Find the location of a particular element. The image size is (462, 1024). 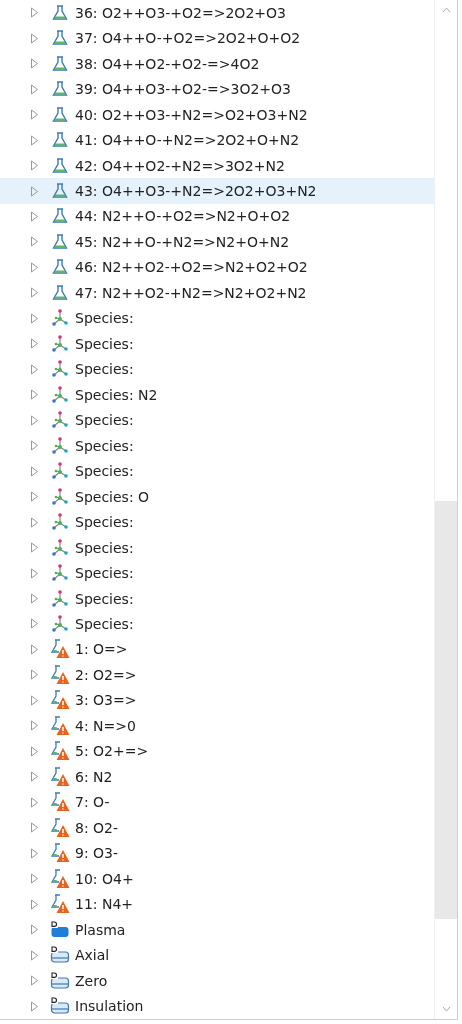

tree-item: 2: O2=> is located at coordinates (217, 675).